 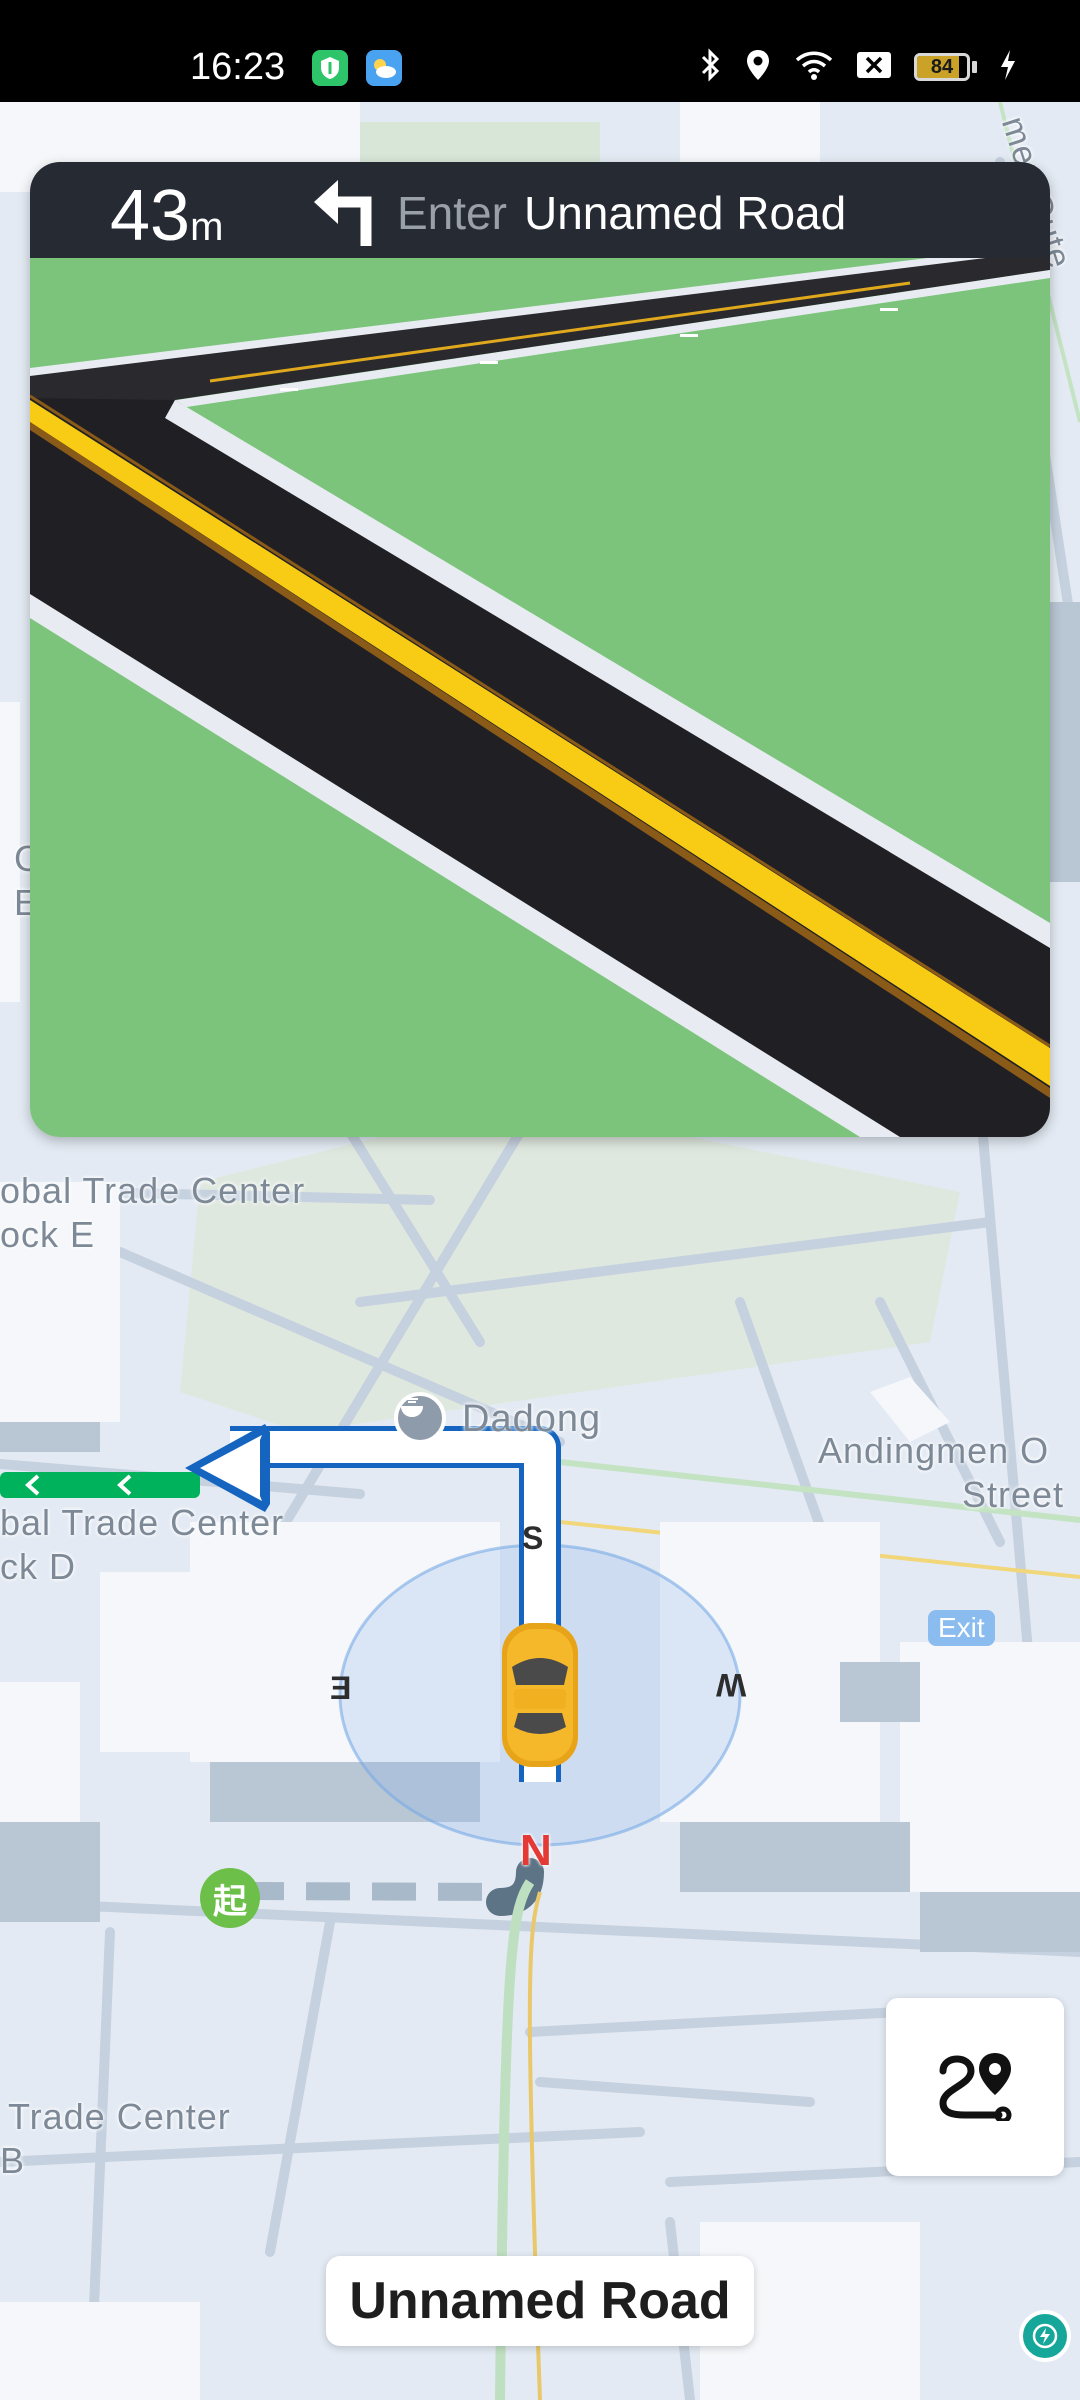 I want to click on charging-icon, so click(x=1008, y=67).